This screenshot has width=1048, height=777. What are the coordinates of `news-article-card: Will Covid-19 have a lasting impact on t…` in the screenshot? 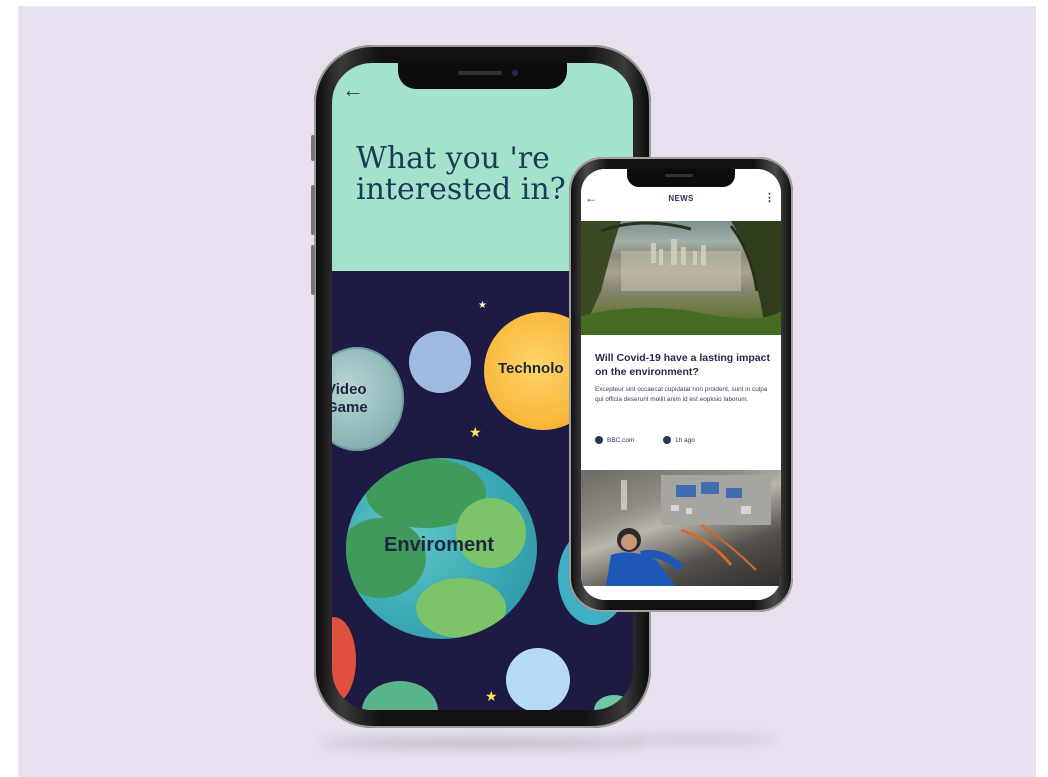 It's located at (681, 402).